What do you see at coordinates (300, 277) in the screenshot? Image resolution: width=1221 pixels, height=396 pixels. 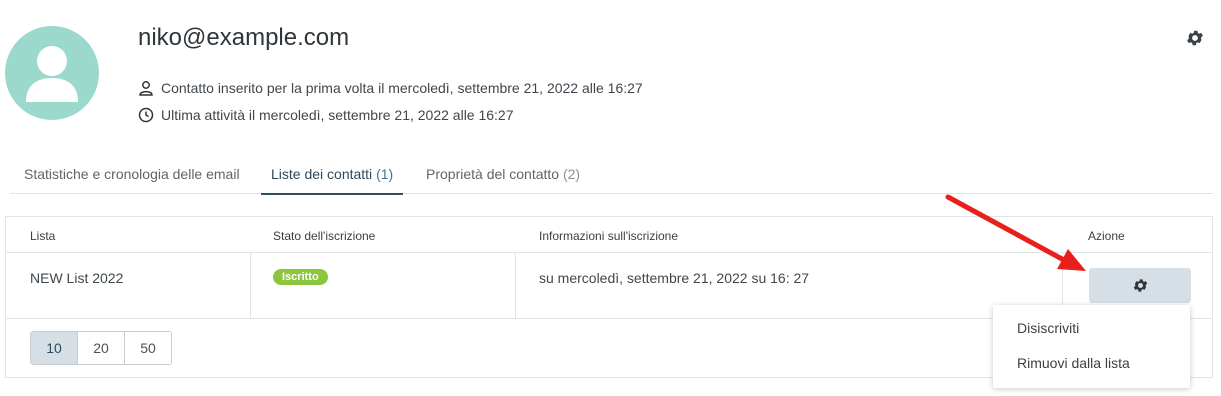 I see `status-badge: Iscritto` at bounding box center [300, 277].